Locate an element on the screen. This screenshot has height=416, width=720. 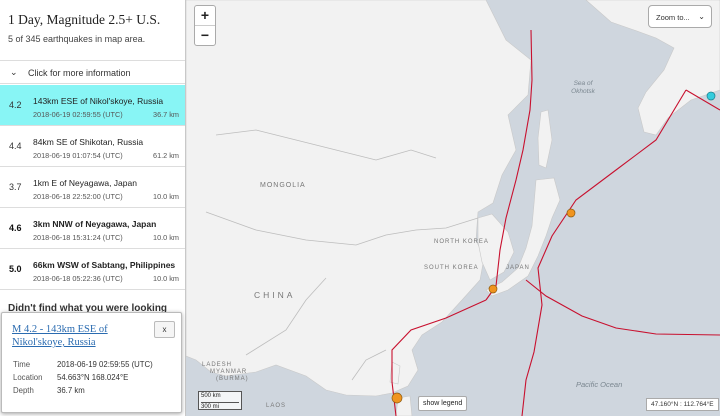
eq-place: 3km NNW of Neyagawa, Japan is located at coordinates (95, 224).